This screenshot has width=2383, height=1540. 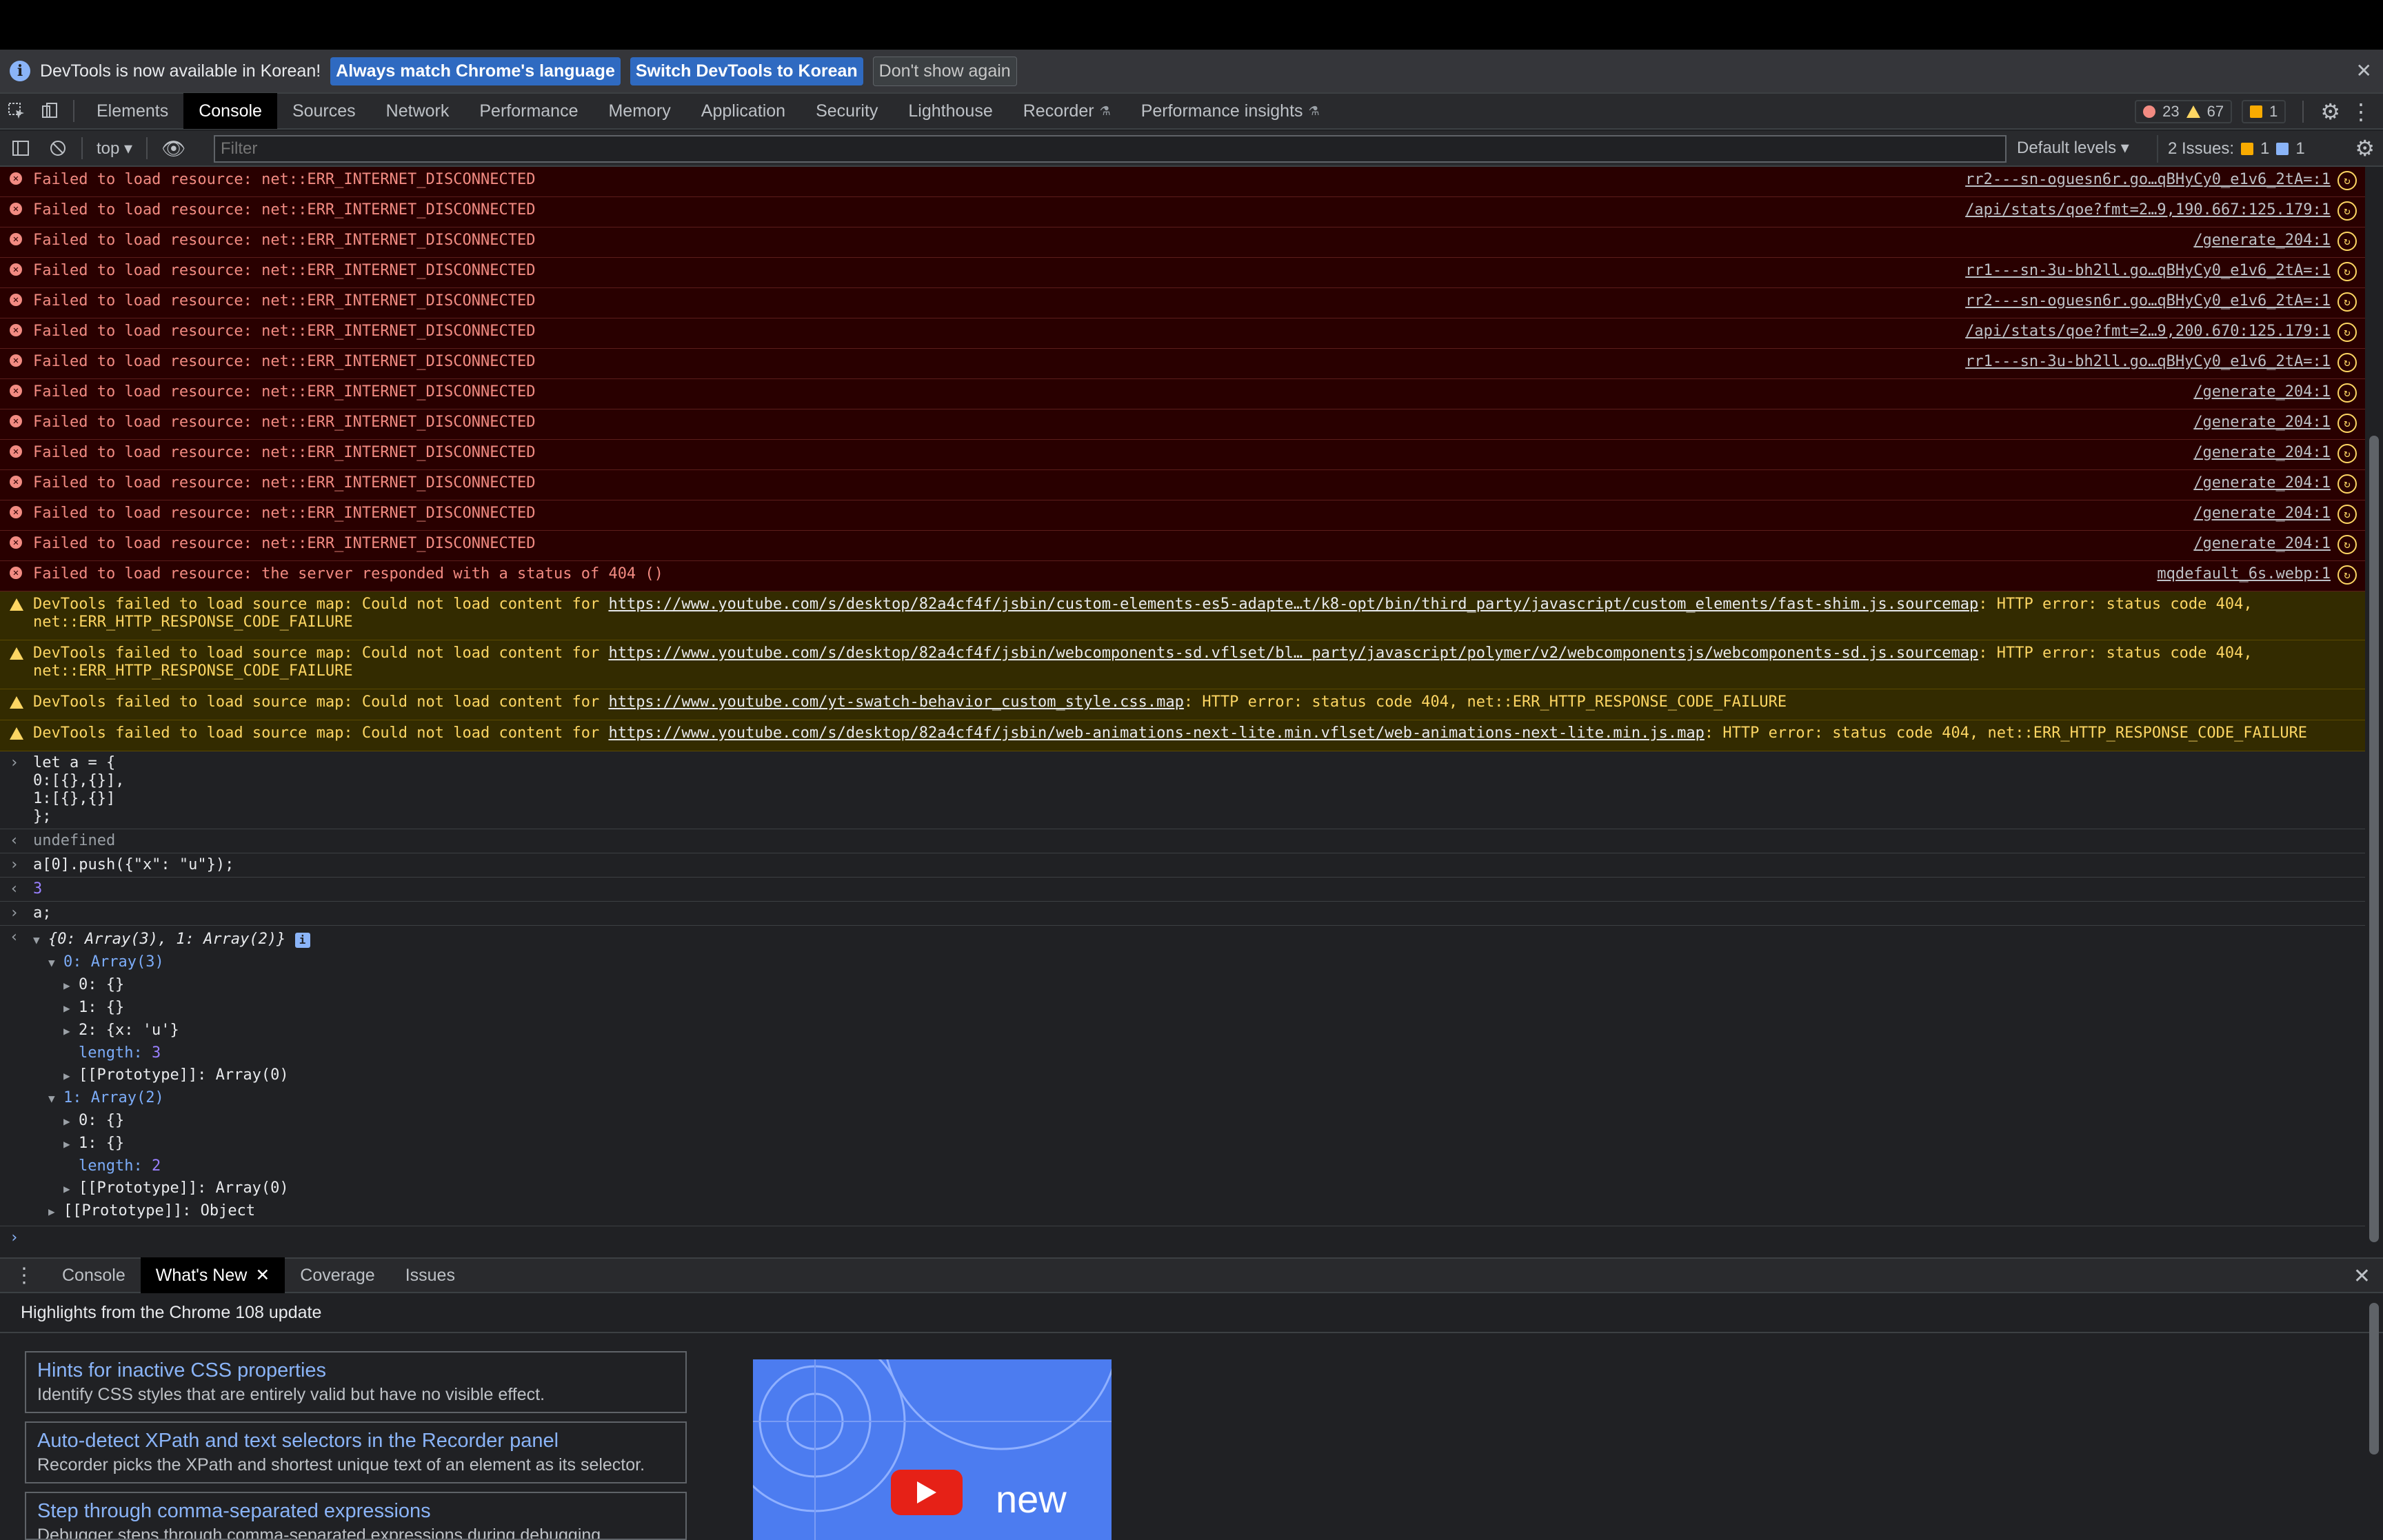 What do you see at coordinates (132, 111) in the screenshot?
I see `tab-elements: Elements` at bounding box center [132, 111].